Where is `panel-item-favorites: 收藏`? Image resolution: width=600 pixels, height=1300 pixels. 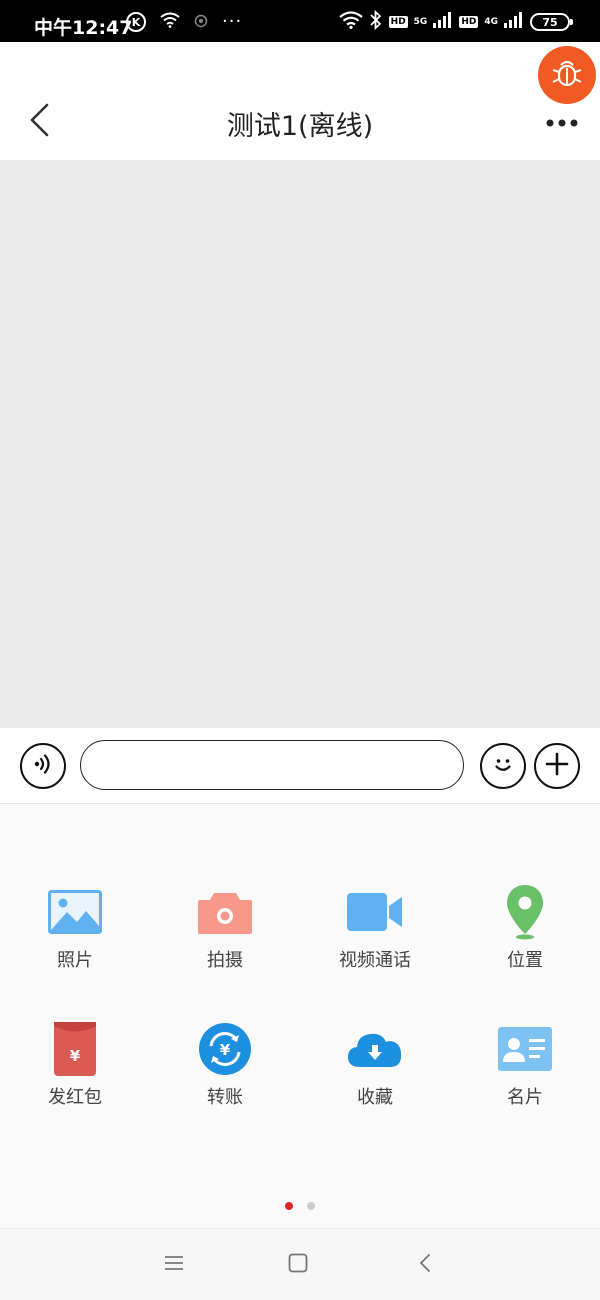 panel-item-favorites: 收藏 is located at coordinates (375, 1071).